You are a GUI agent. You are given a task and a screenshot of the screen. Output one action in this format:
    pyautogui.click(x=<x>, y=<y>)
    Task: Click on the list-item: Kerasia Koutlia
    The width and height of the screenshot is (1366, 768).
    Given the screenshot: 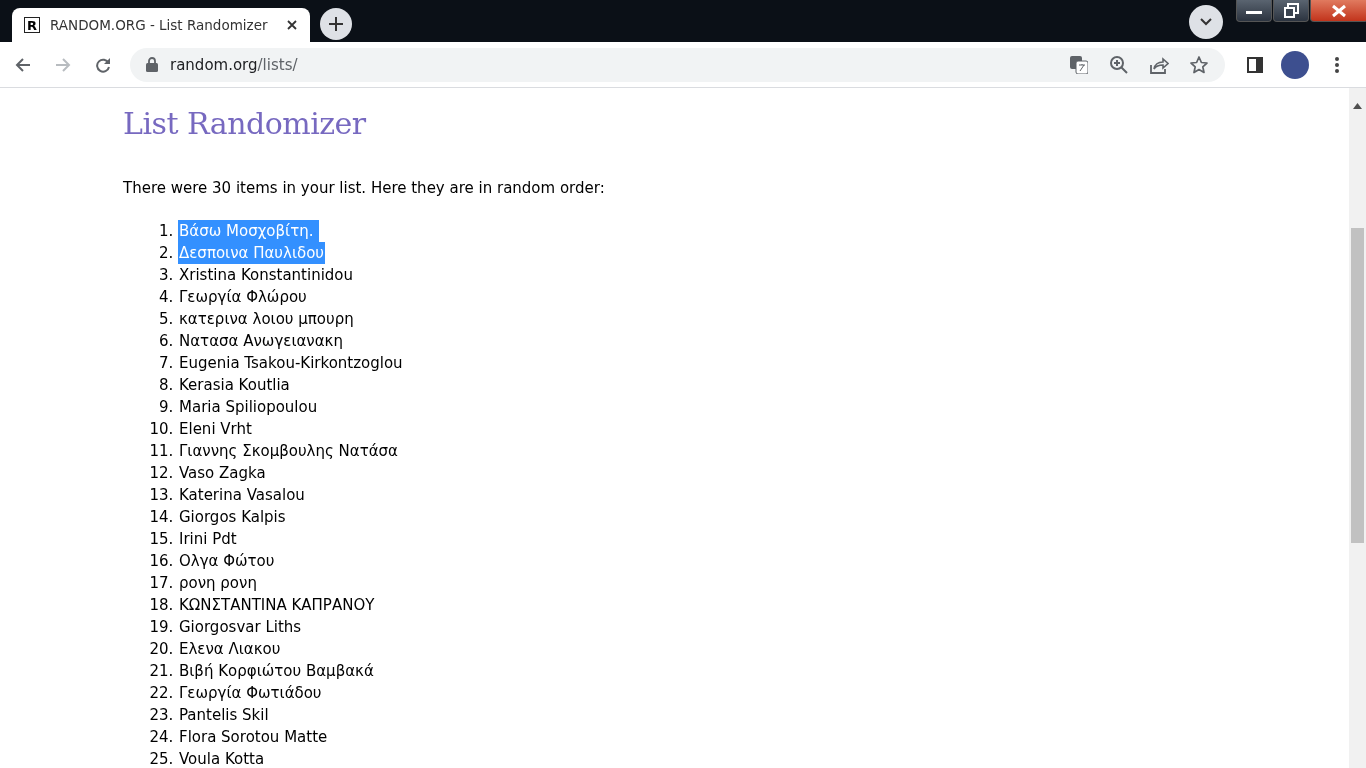 What is the action you would take?
    pyautogui.click(x=234, y=385)
    